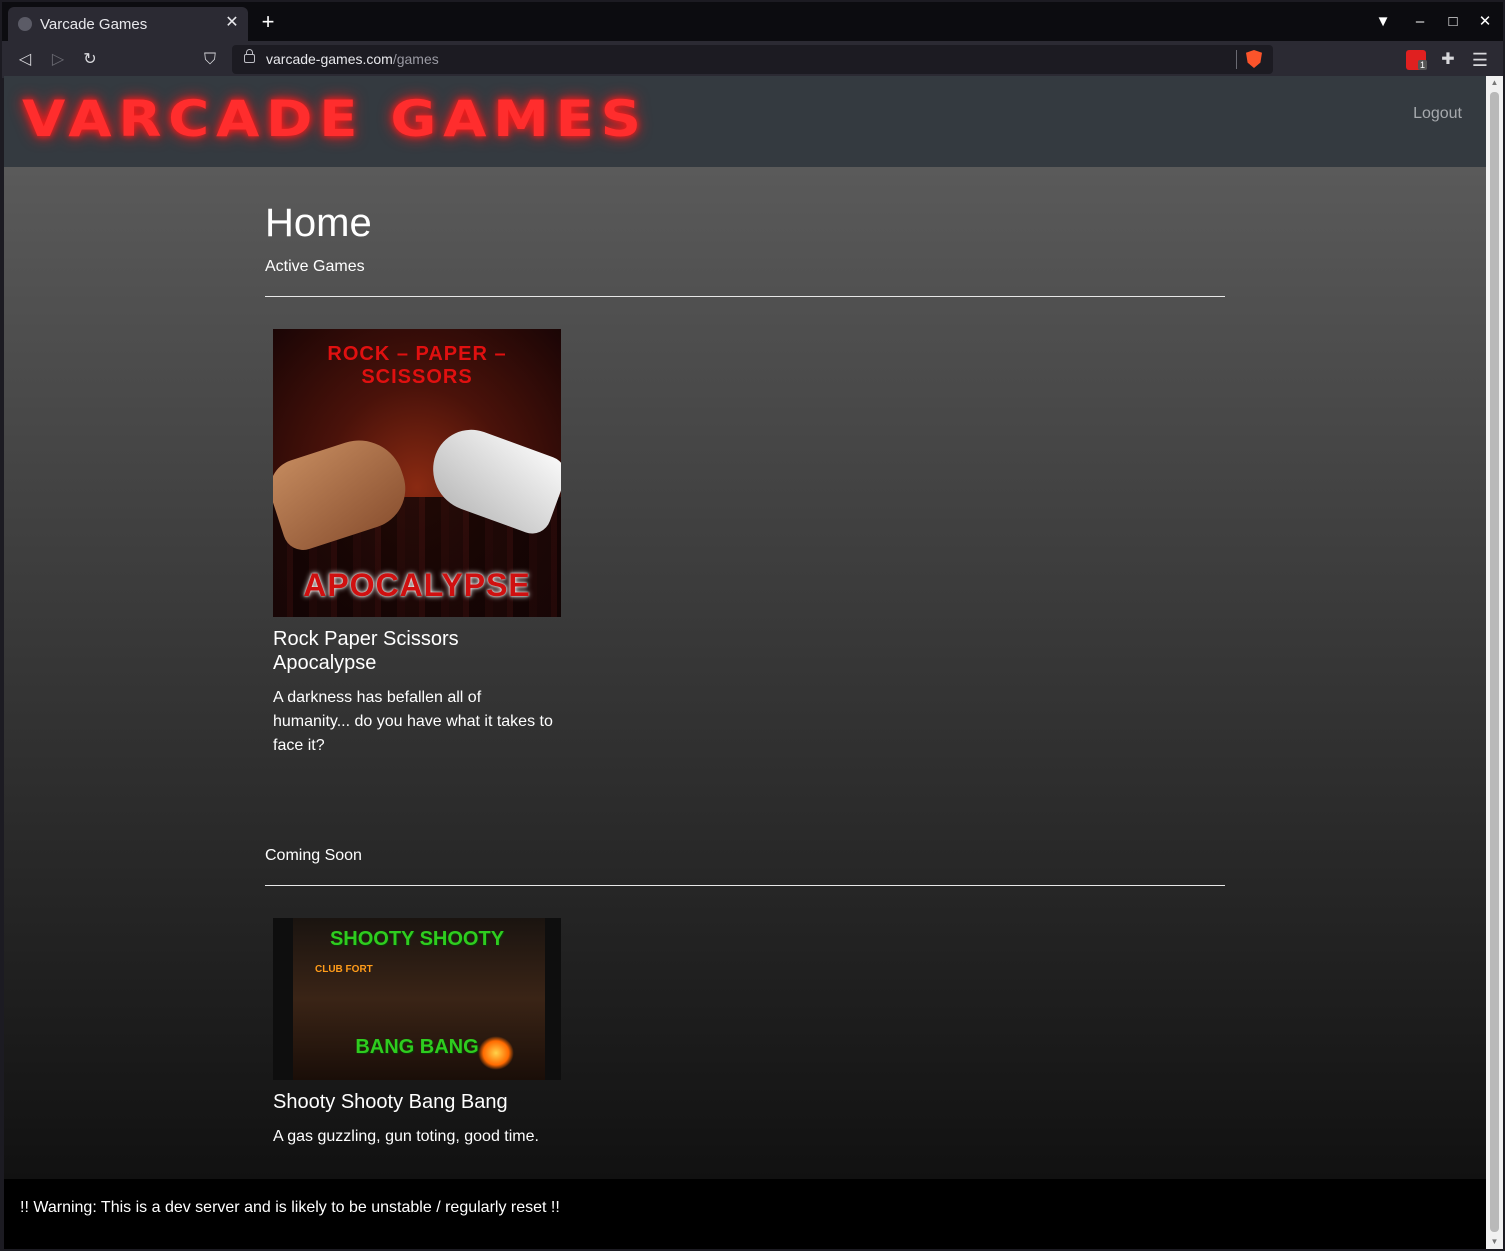  Describe the element at coordinates (232, 23) in the screenshot. I see `close-icon: ✕` at that location.